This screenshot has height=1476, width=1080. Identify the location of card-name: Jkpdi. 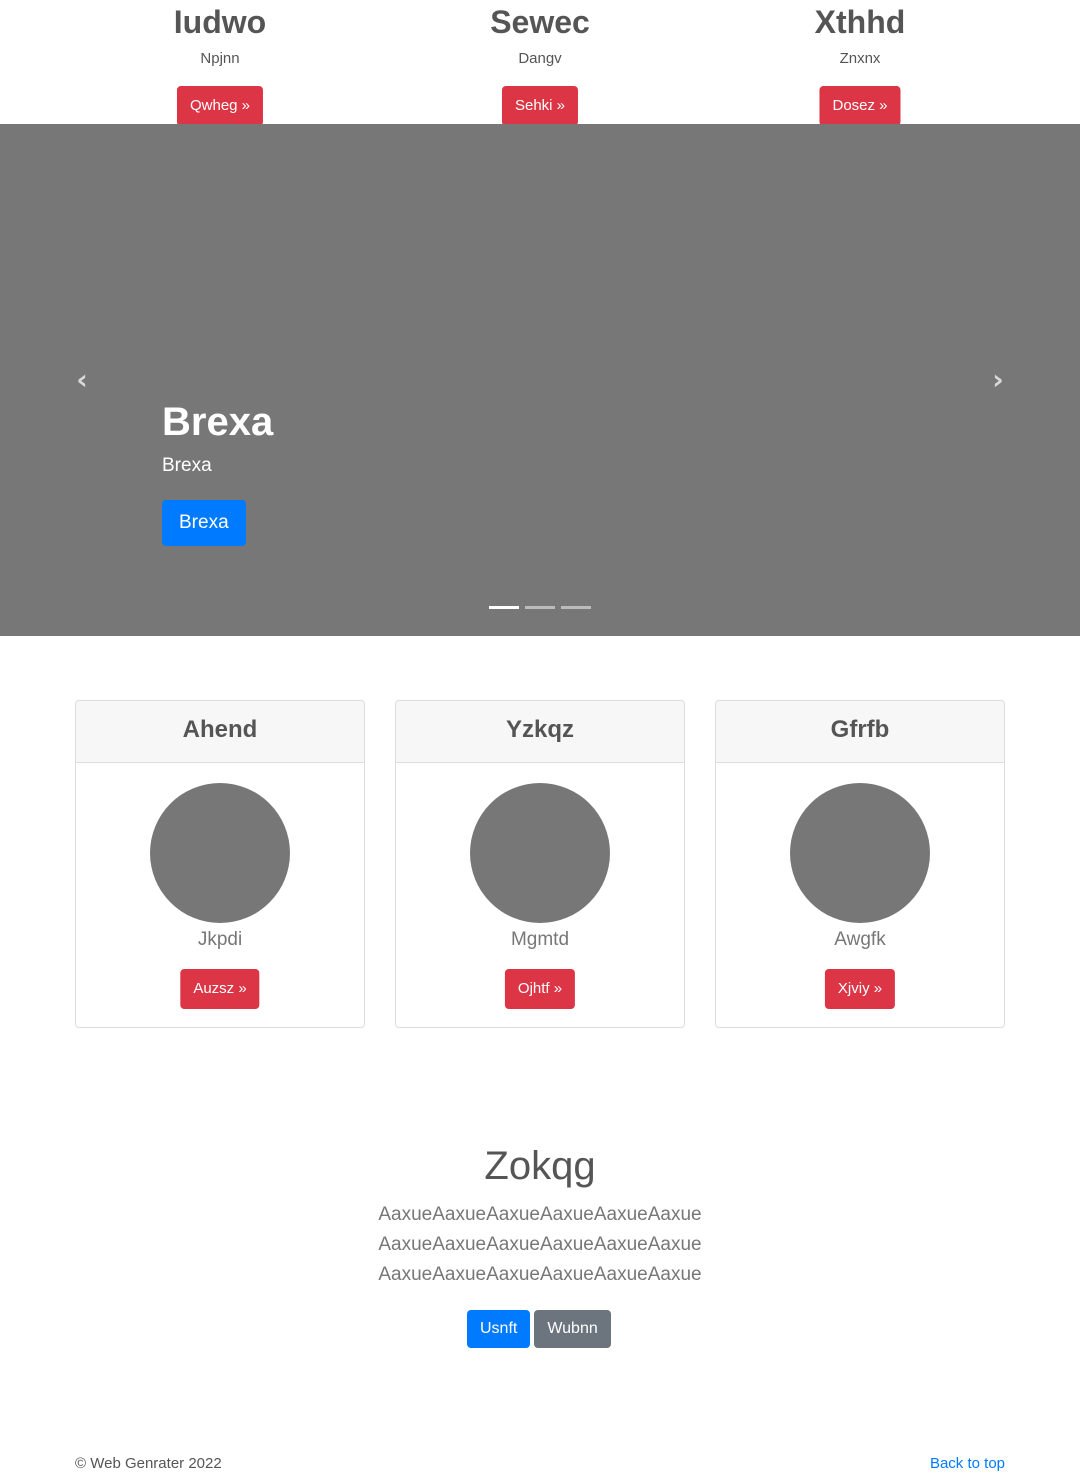
(220, 939).